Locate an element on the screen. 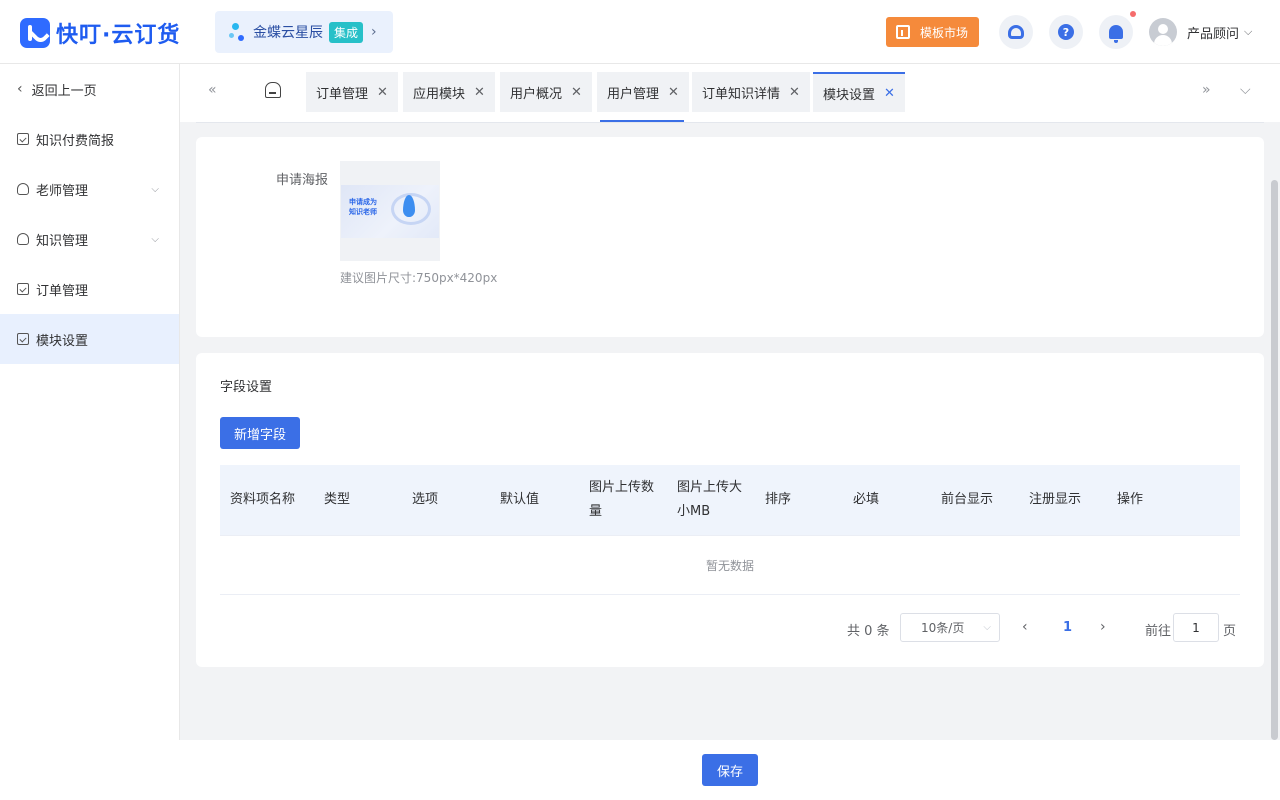  column-header: 图片上传数量 is located at coordinates (622, 499).